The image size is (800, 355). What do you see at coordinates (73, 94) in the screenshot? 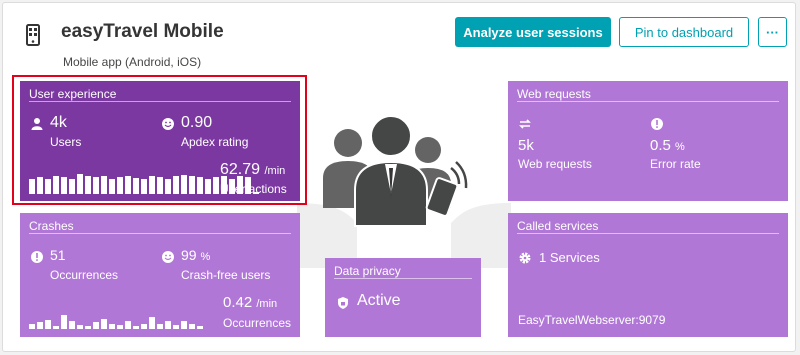
I see `tile-title: User experience` at bounding box center [73, 94].